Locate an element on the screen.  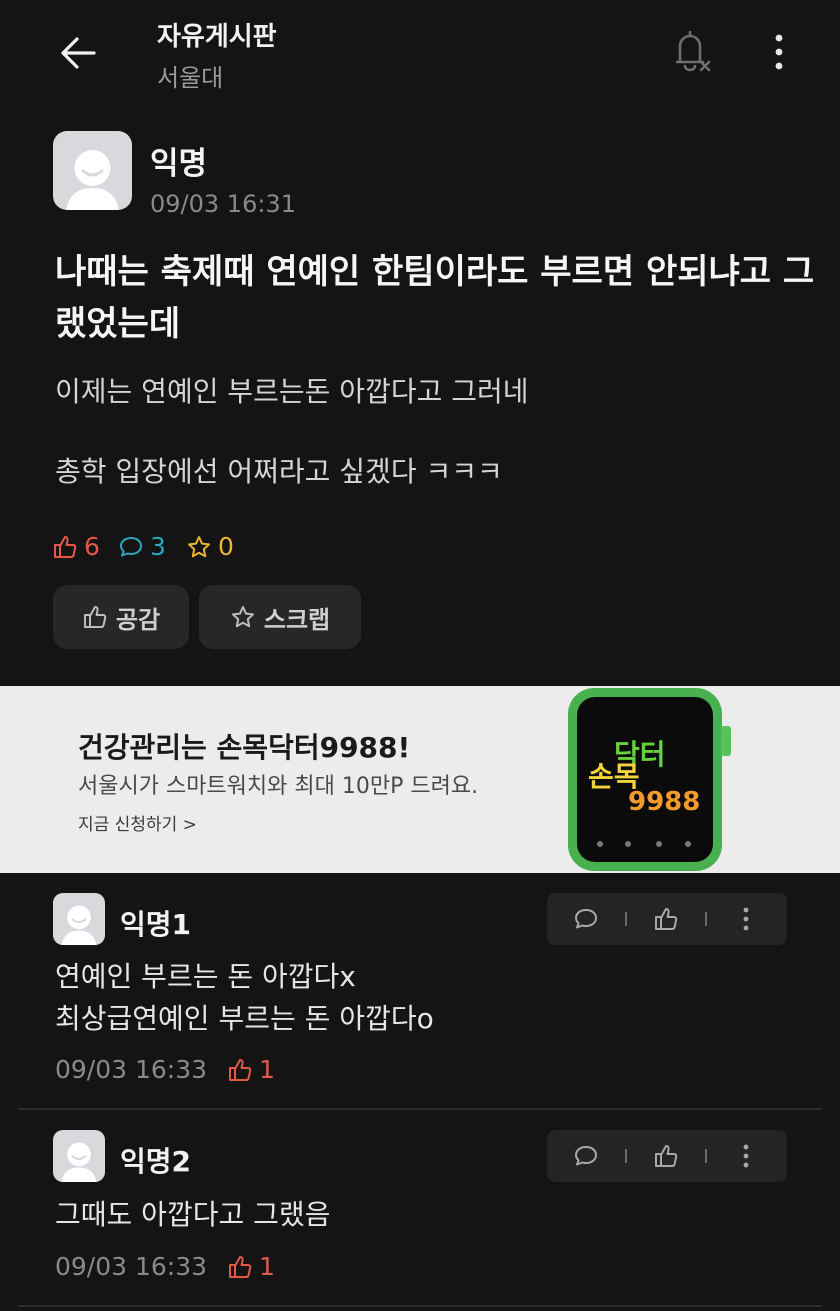
comment-author: 익명1 is located at coordinates (156, 924).